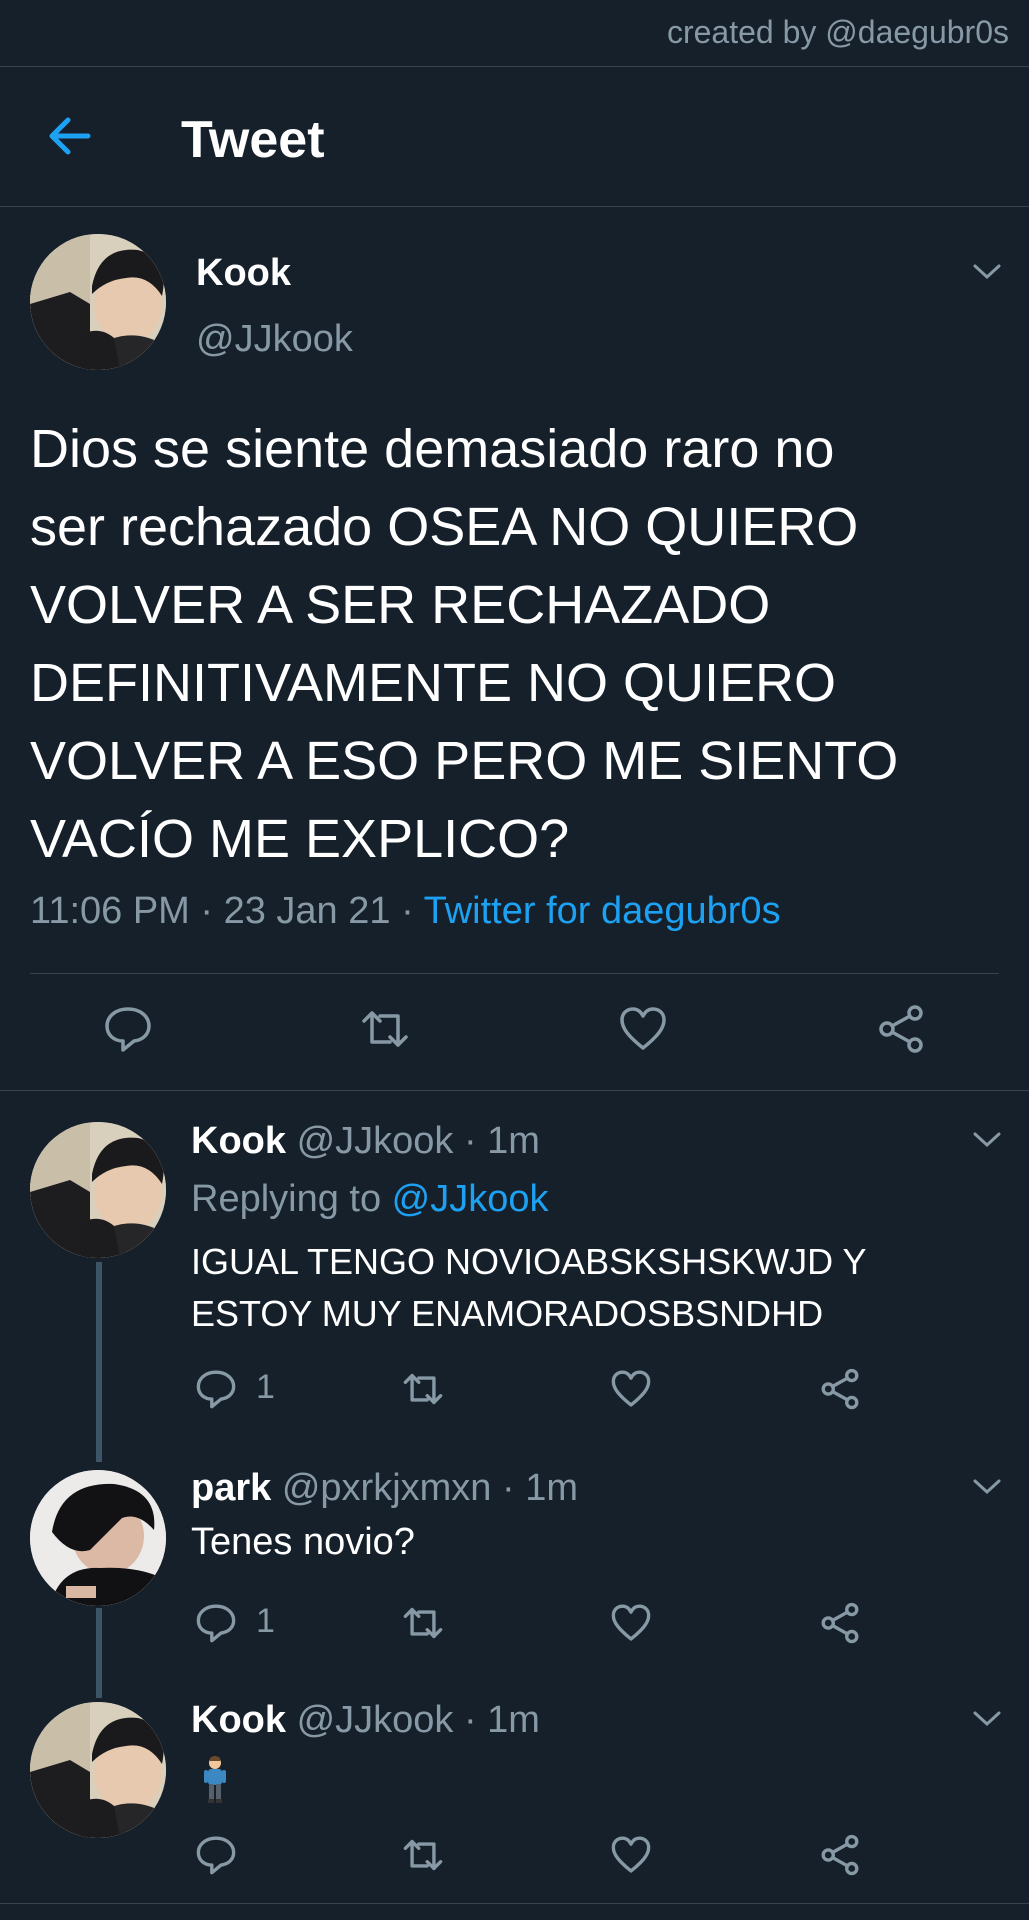  Describe the element at coordinates (231, 1488) in the screenshot. I see `reply-name: park` at that location.